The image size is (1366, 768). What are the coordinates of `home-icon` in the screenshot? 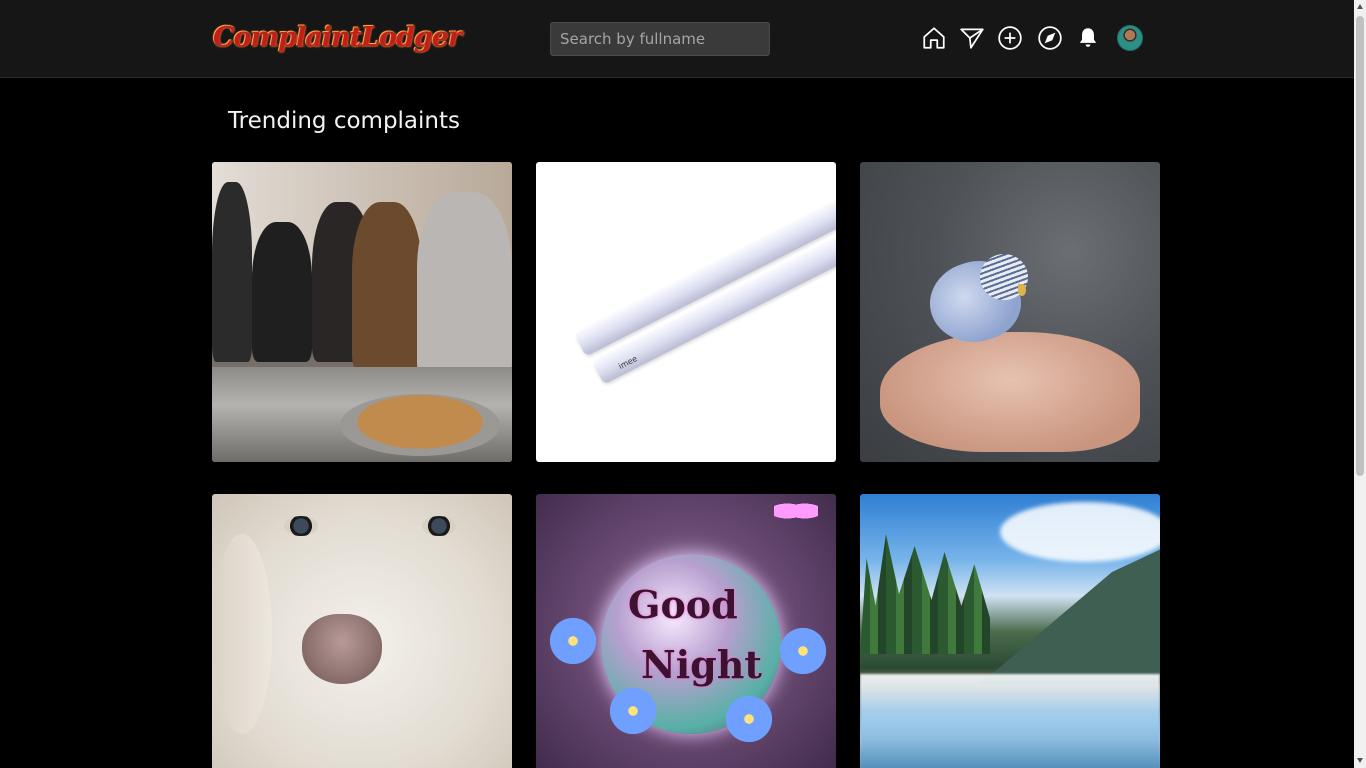 It's located at (934, 38).